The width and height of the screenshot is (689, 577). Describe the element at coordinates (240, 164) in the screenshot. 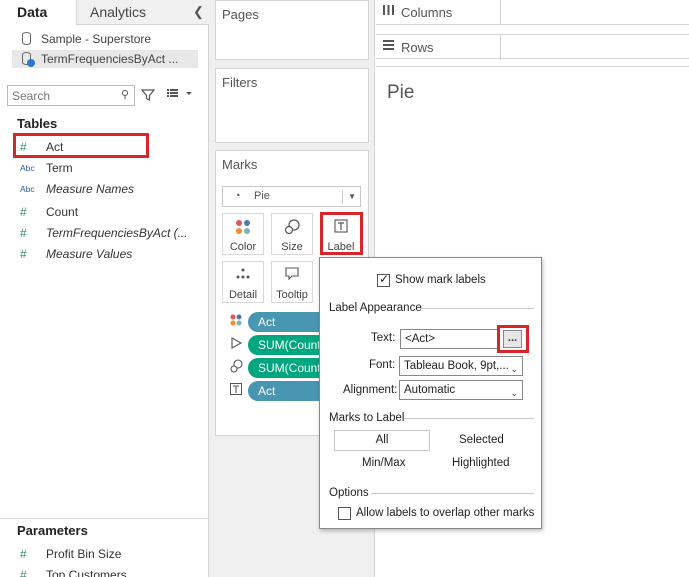

I see `marks-title: Marks` at that location.